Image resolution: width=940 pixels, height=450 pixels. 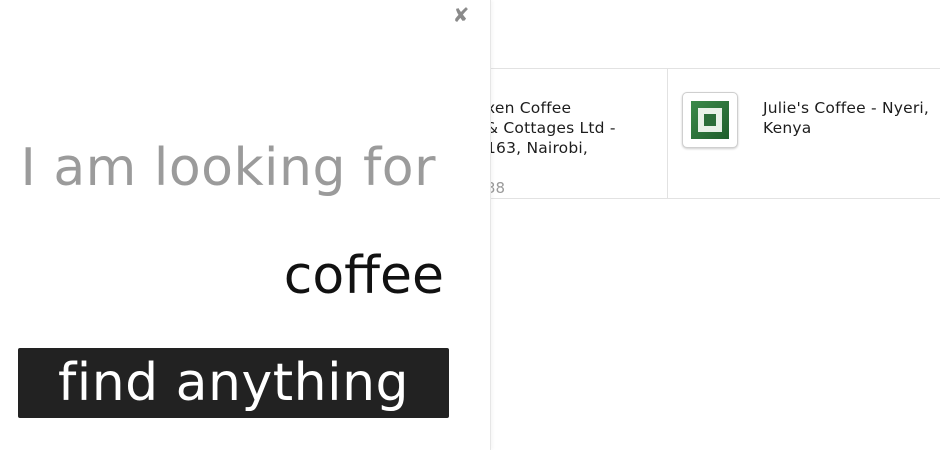 What do you see at coordinates (228, 168) in the screenshot?
I see `search-prompt: I am looking for` at bounding box center [228, 168].